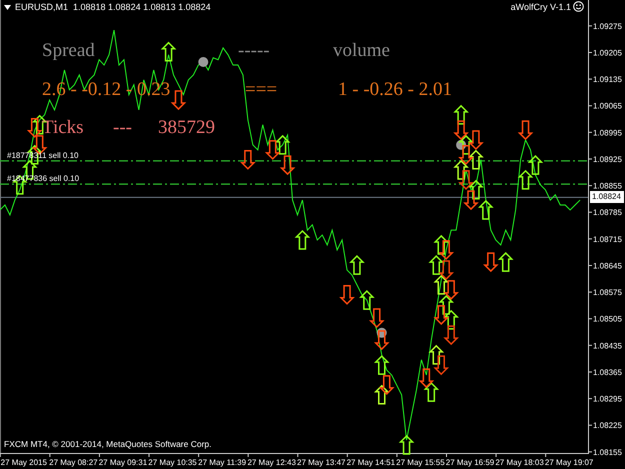  What do you see at coordinates (607, 197) in the screenshot?
I see `bid-price-tag: 1.08824` at bounding box center [607, 197].